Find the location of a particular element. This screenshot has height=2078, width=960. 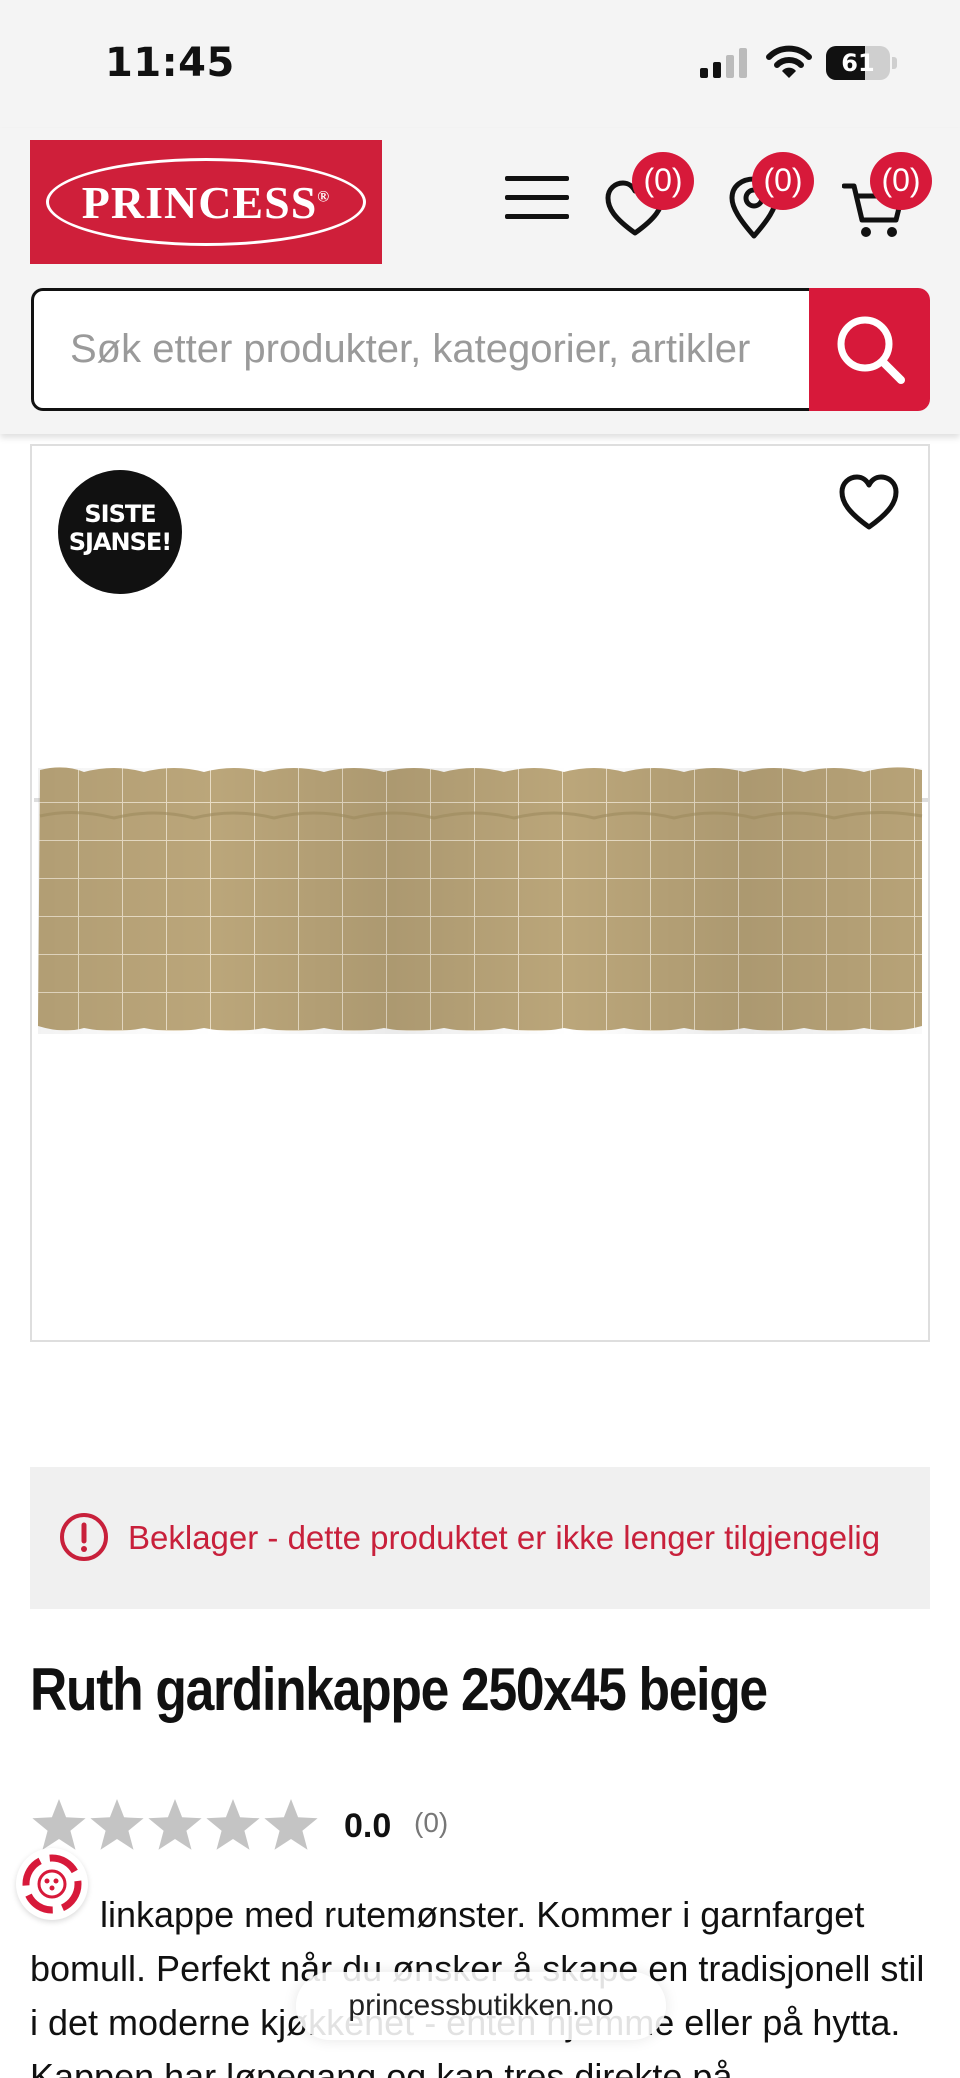

product-title: Ruth gardinkappe 250x45 beige is located at coordinates (399, 1689).